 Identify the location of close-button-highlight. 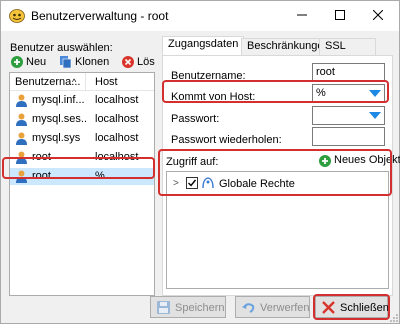
(351, 307).